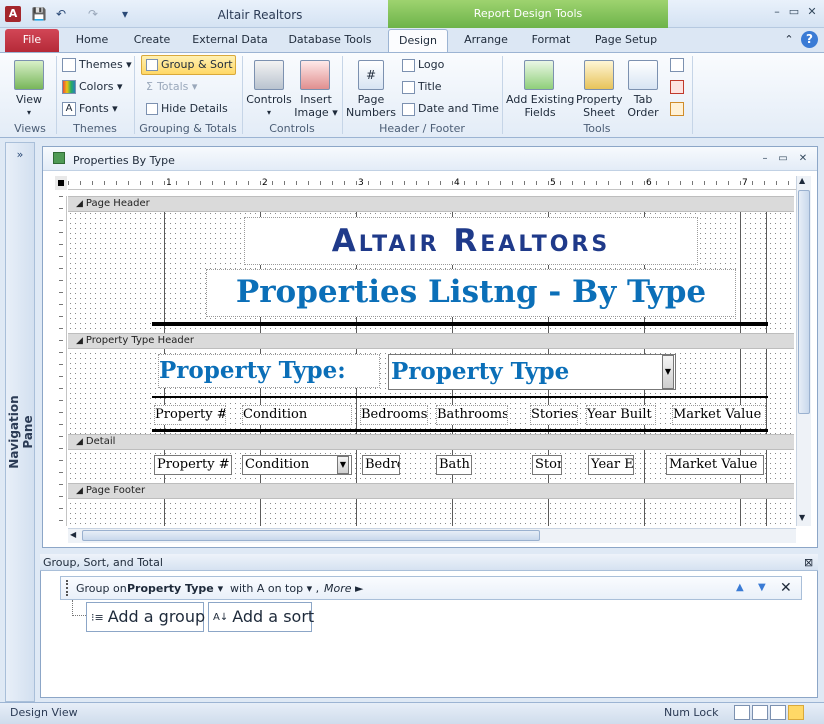 The height and width of the screenshot is (724, 824). I want to click on report-close-button: ✕, so click(803, 159).